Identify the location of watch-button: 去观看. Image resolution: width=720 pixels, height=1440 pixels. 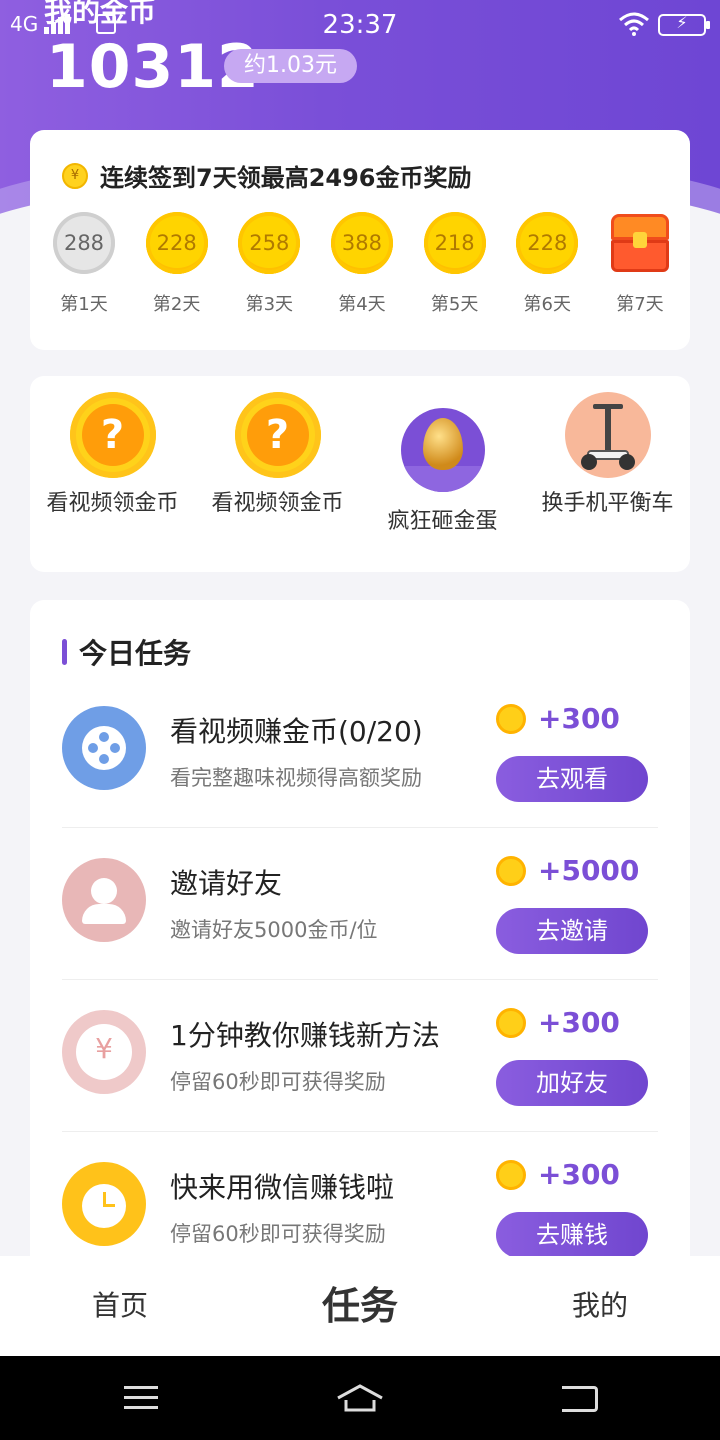
(572, 779).